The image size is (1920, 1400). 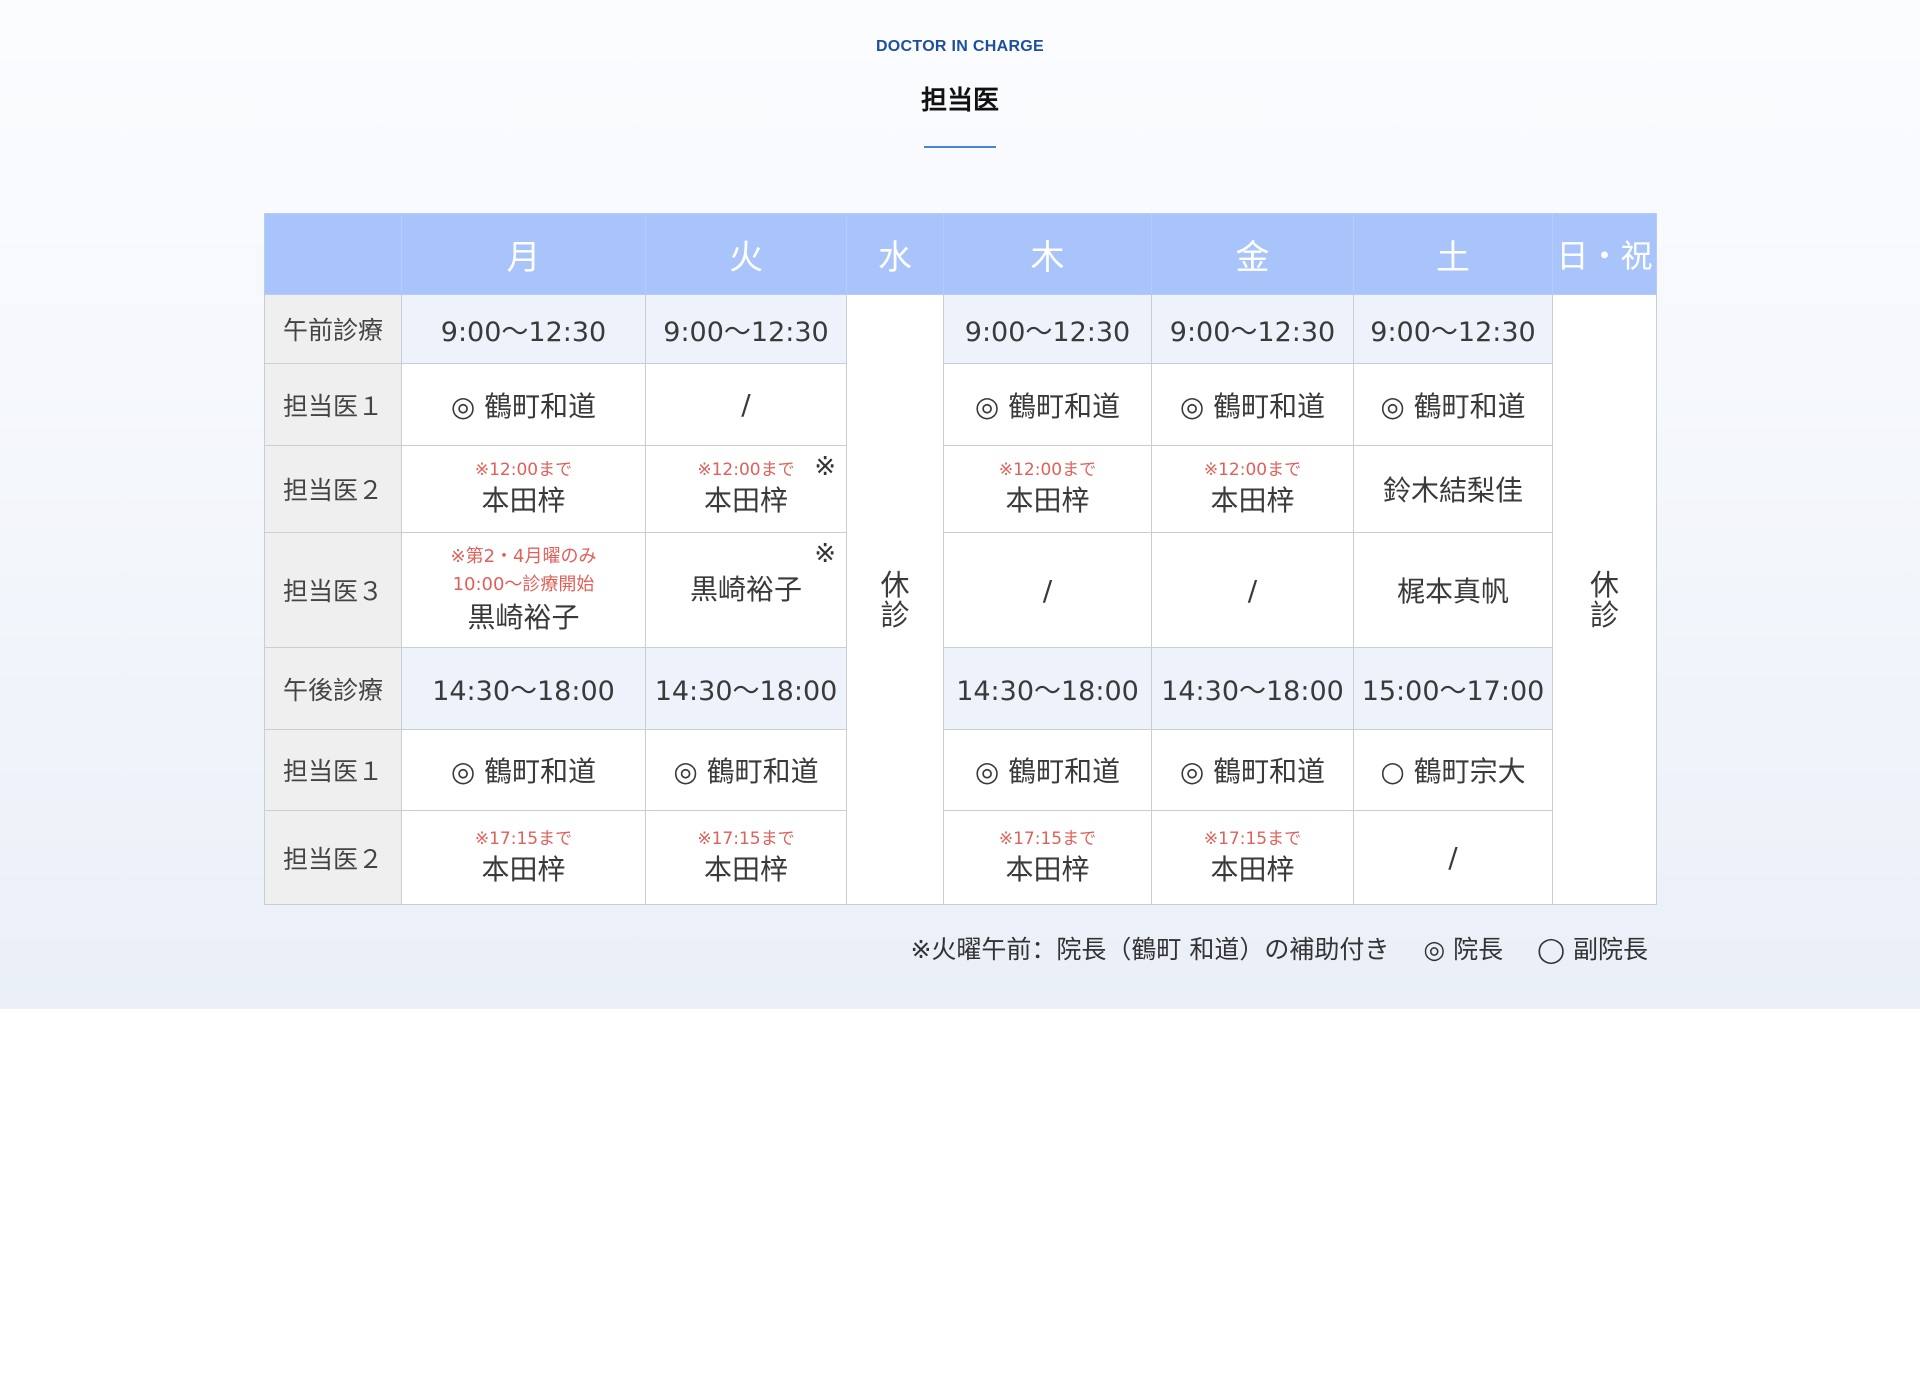 What do you see at coordinates (1047, 770) in the screenshot?
I see `pm-doc1-thu: ◎ 鶴町和道` at bounding box center [1047, 770].